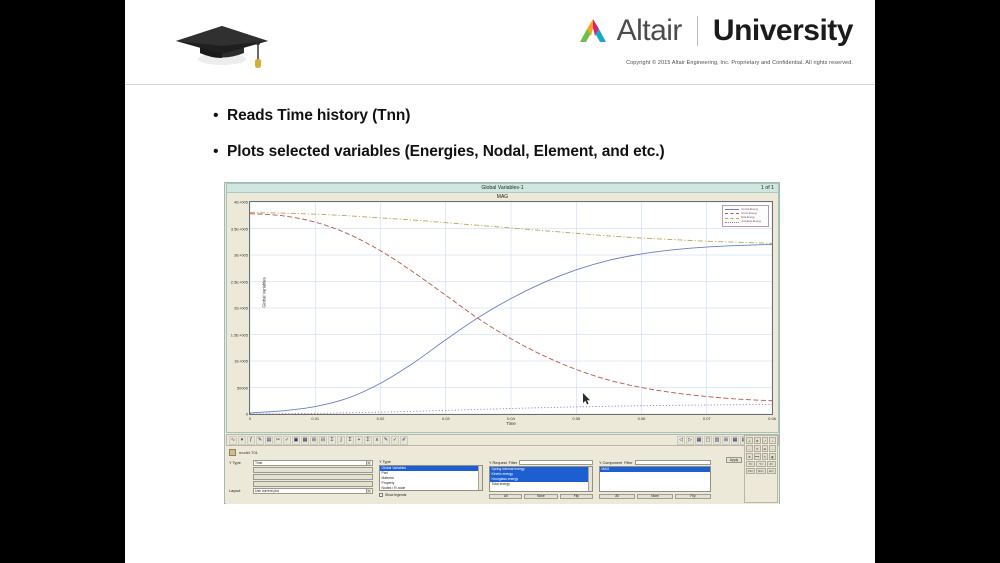 Image resolution: width=1000 pixels, height=563 pixels. I want to click on list-item: MAG, so click(655, 469).